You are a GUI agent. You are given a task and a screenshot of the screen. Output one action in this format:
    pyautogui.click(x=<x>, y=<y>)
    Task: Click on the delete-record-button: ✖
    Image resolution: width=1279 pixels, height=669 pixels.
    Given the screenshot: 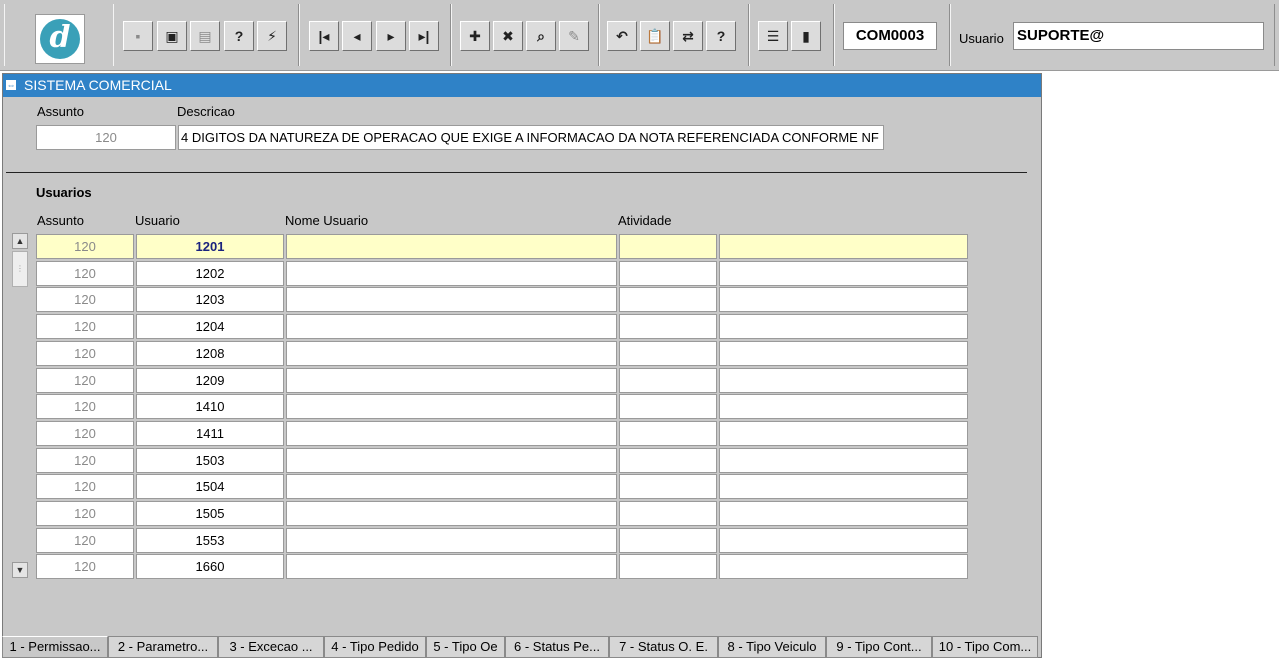 What is the action you would take?
    pyautogui.click(x=508, y=36)
    